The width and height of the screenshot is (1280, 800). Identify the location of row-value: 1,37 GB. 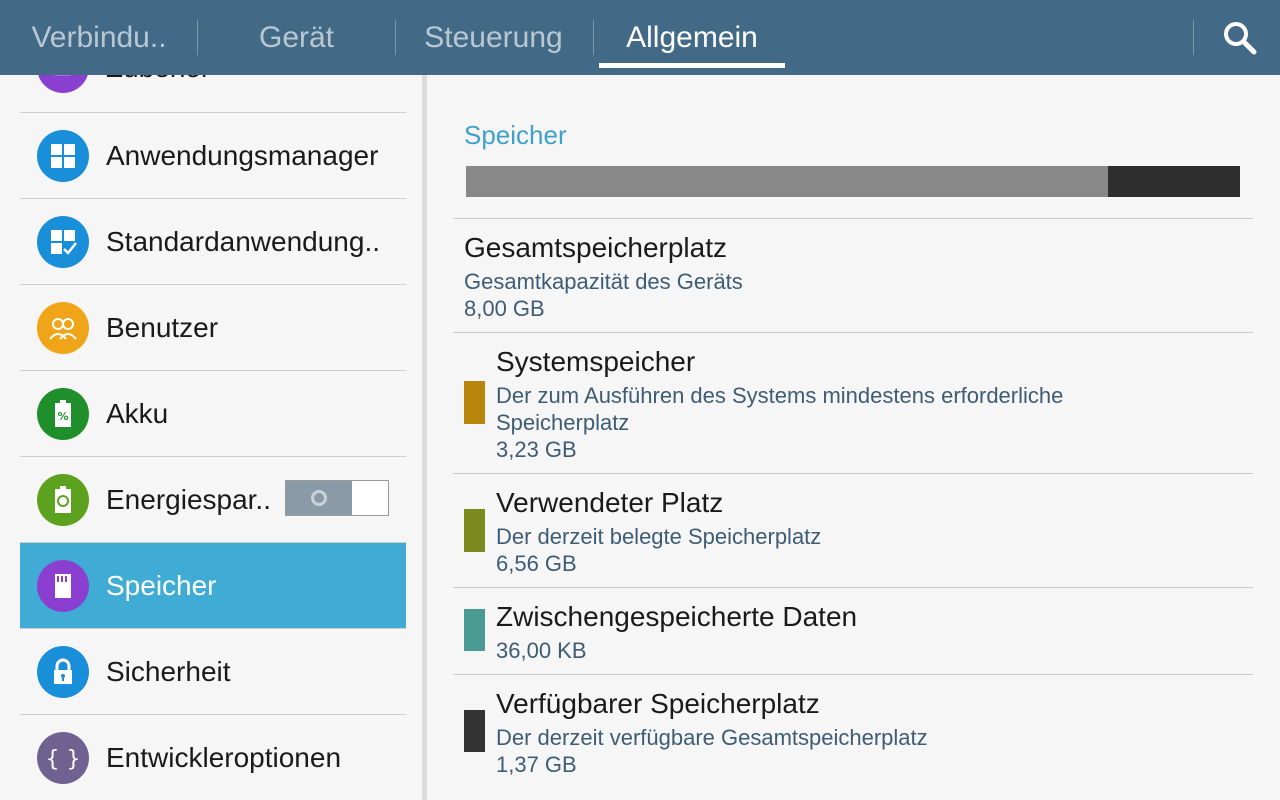
(536, 764).